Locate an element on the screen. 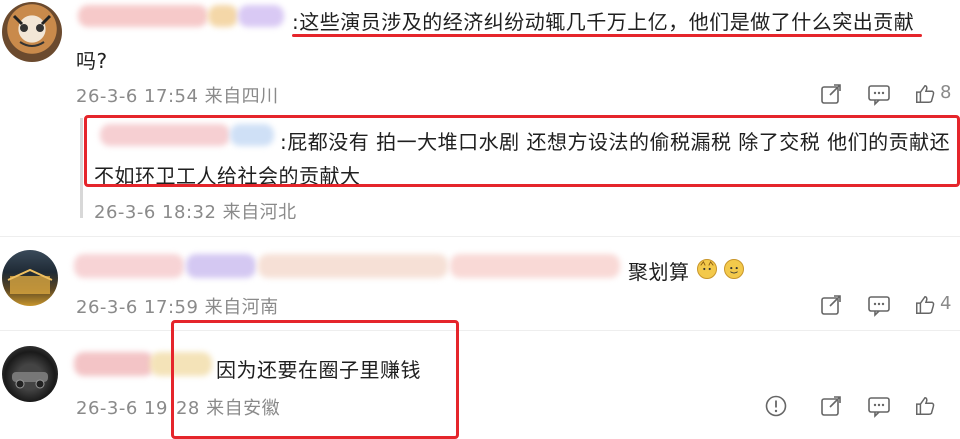 This screenshot has width=960, height=439. report-icon is located at coordinates (776, 406).